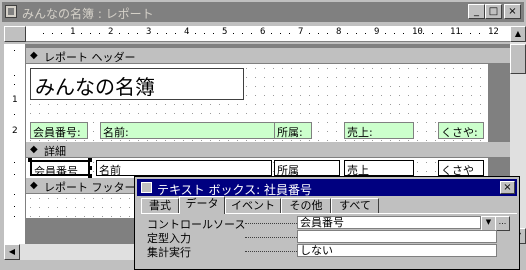  Describe the element at coordinates (307, 168) in the screenshot. I see `textbox-department: 所属` at that location.